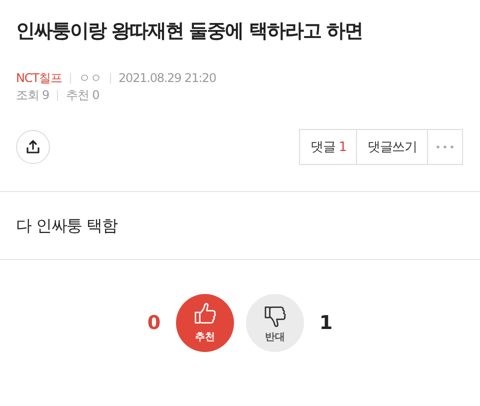 This screenshot has width=480, height=406. What do you see at coordinates (167, 78) in the screenshot?
I see `post-date: 2021.08.29 21:20` at bounding box center [167, 78].